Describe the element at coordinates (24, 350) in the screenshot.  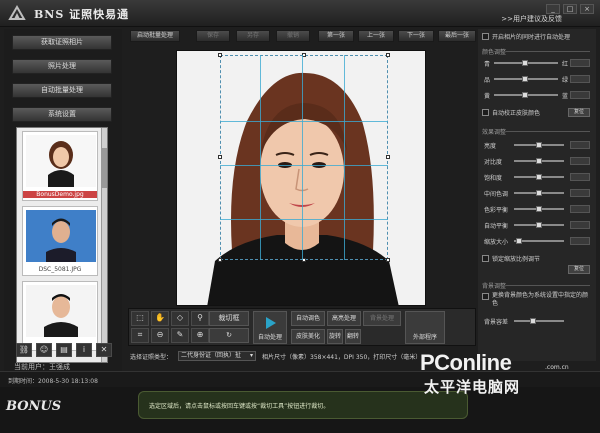
I see `link-icon: ⛓` at that location.